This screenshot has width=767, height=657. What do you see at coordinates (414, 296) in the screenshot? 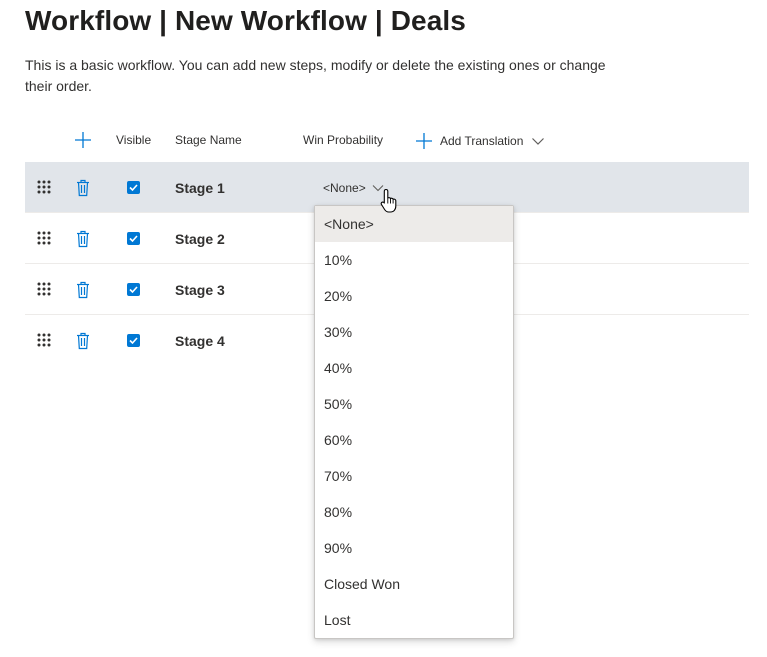
I see `dropdown-option-20: 20%` at bounding box center [414, 296].